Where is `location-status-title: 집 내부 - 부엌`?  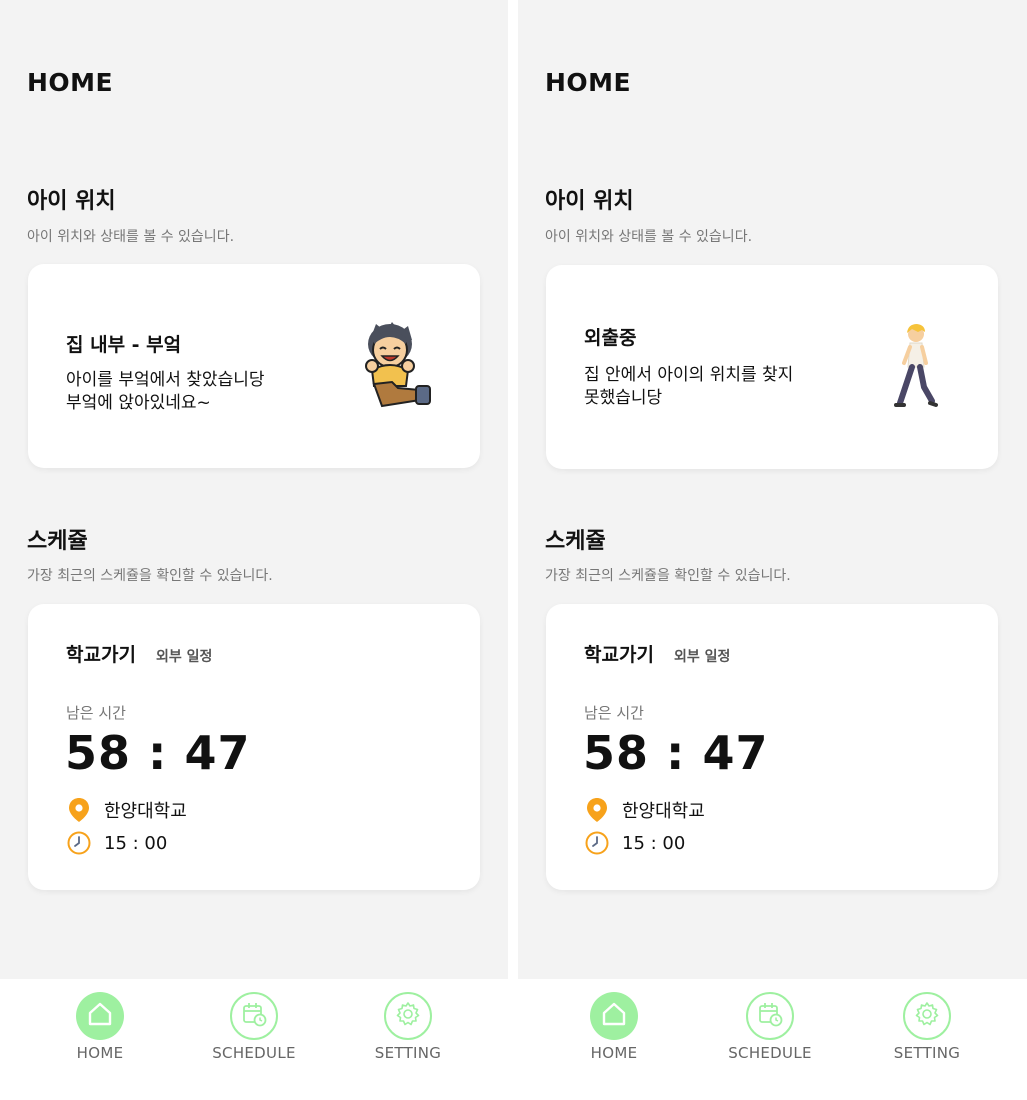
location-status-title: 집 내부 - 부엌 is located at coordinates (124, 345).